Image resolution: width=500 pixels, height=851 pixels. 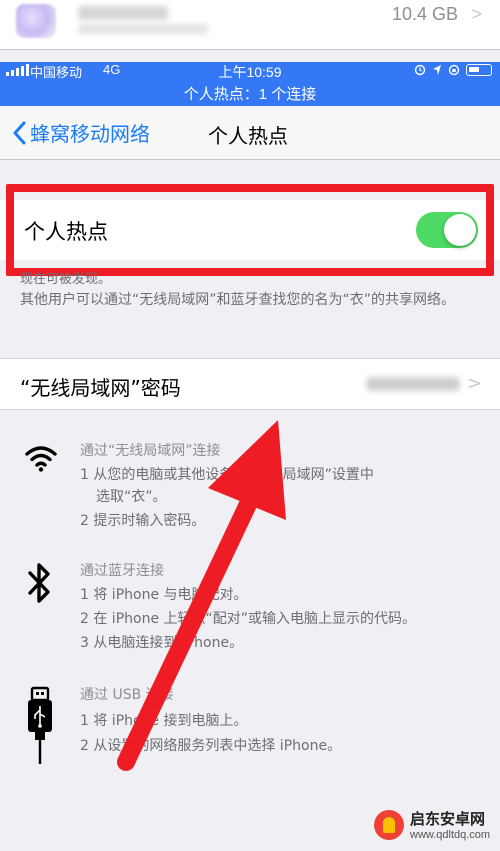 I want to click on red-arrow-annotation, so click(x=201, y=595).